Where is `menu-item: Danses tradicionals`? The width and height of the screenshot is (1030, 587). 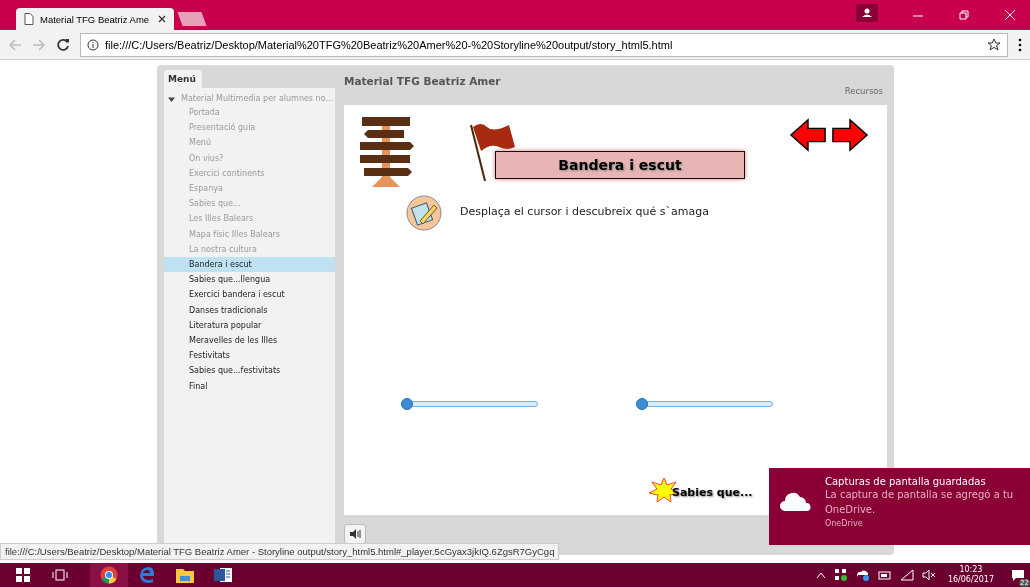 menu-item: Danses tradicionals is located at coordinates (249, 310).